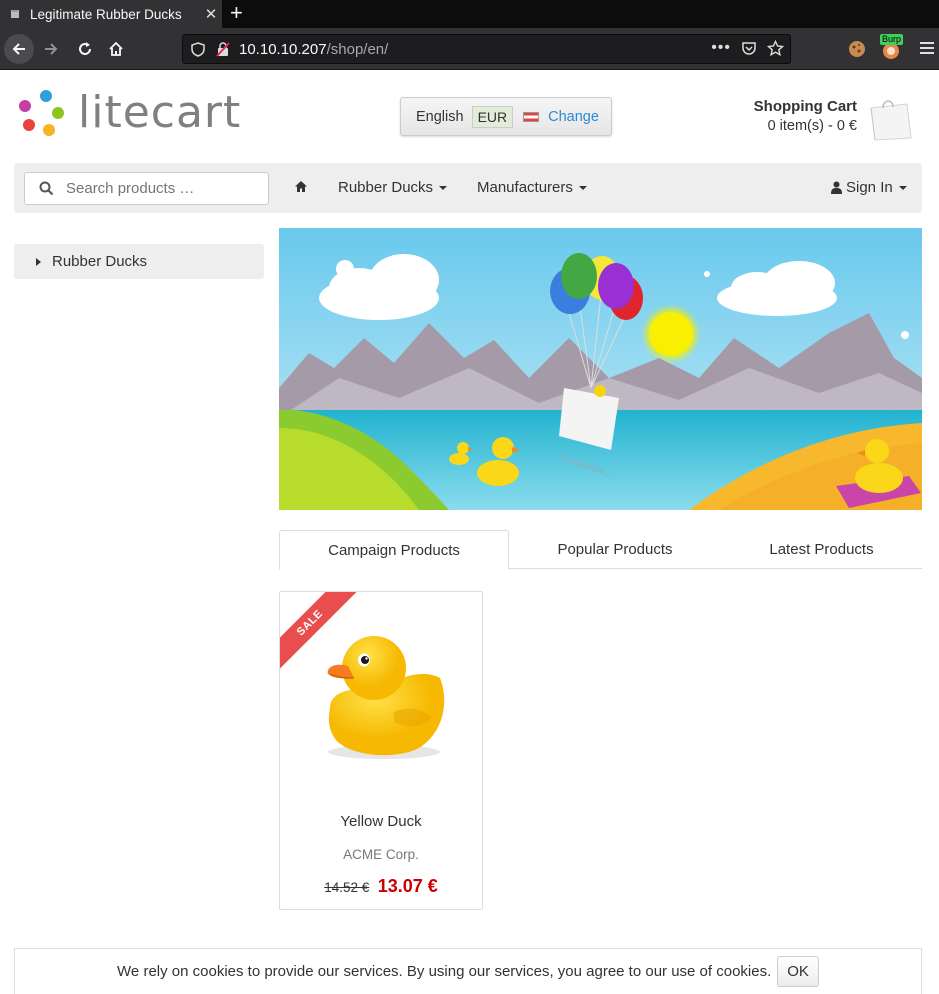  What do you see at coordinates (41, 113) in the screenshot?
I see `litecart-dots-icon` at bounding box center [41, 113].